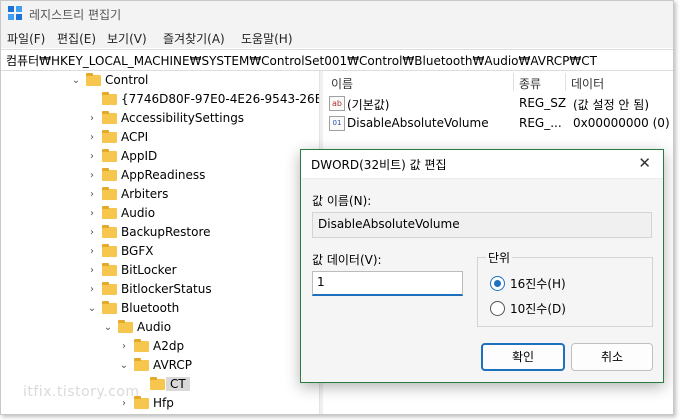  I want to click on registry-app-icon, so click(15, 13).